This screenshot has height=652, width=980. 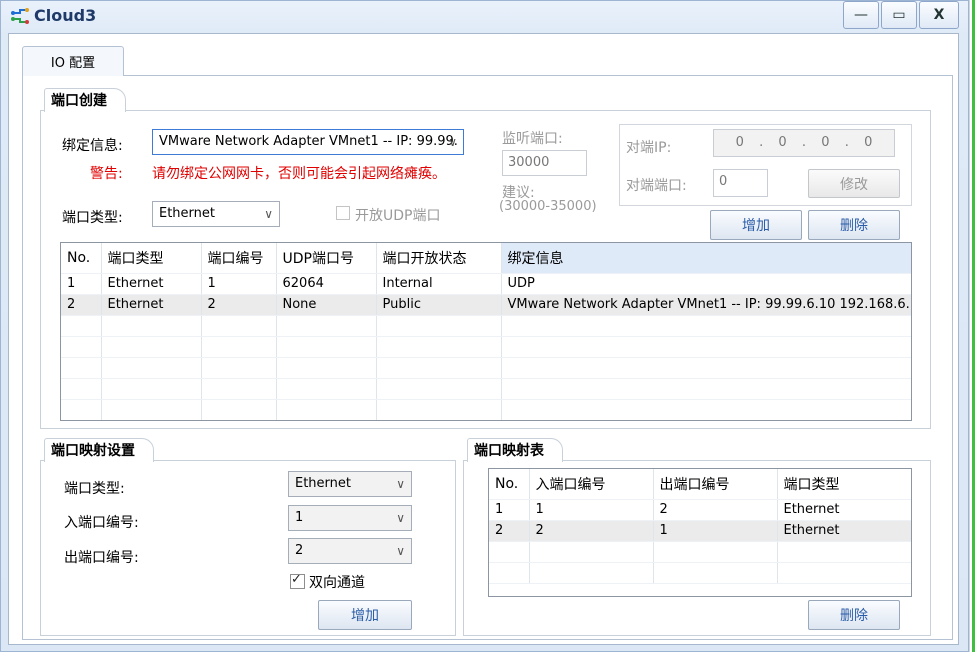 I want to click on port-create-title: 端口创建, so click(x=85, y=100).